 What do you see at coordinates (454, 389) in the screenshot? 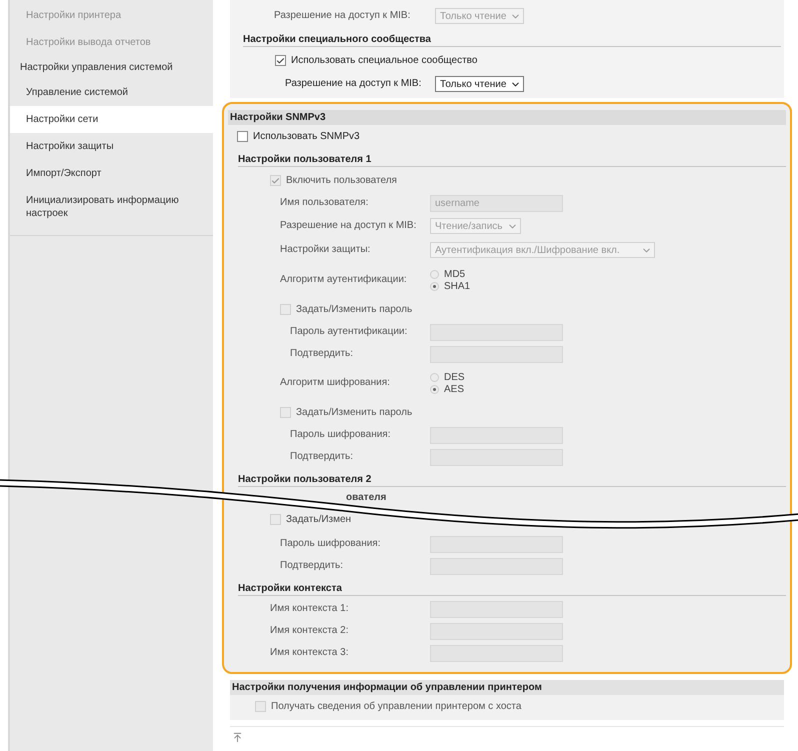
I see `radio-label: AES` at bounding box center [454, 389].